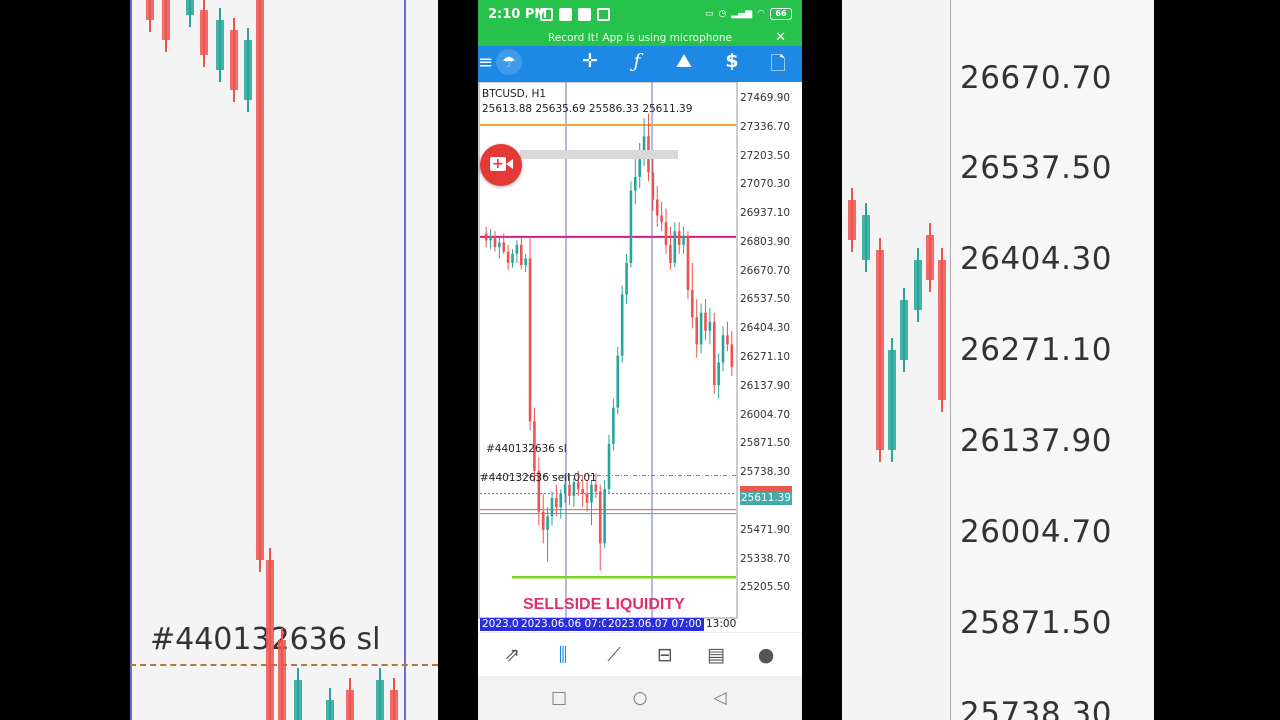  What do you see at coordinates (559, 698) in the screenshot?
I see `recents-icon: □` at bounding box center [559, 698].